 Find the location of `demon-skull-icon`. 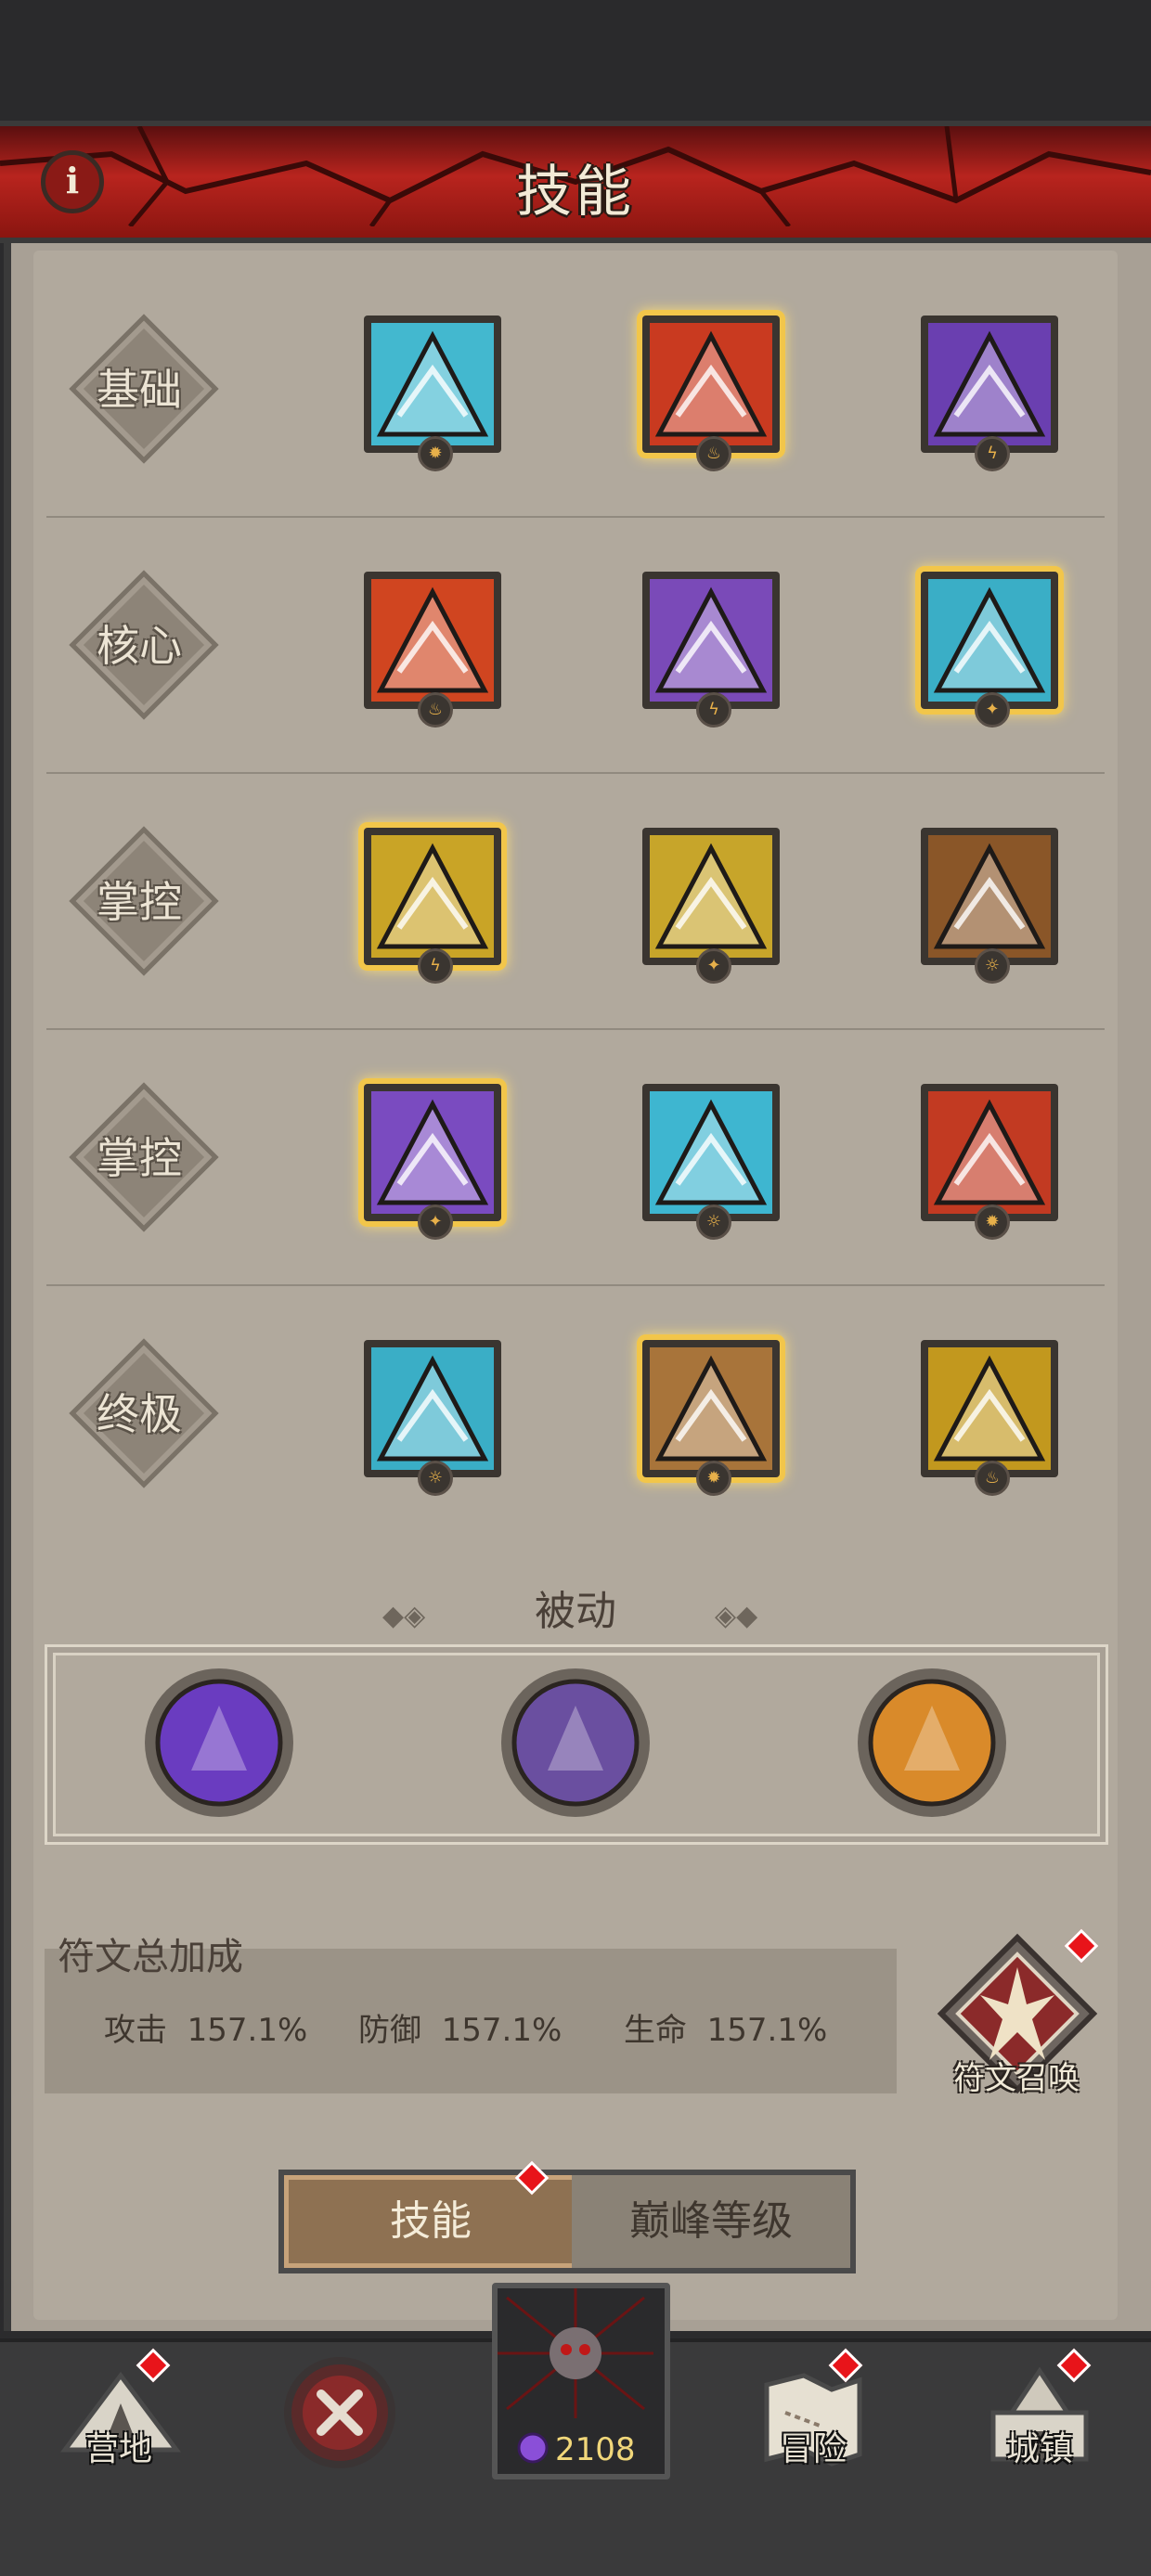

demon-skull-icon is located at coordinates (575, 2353).